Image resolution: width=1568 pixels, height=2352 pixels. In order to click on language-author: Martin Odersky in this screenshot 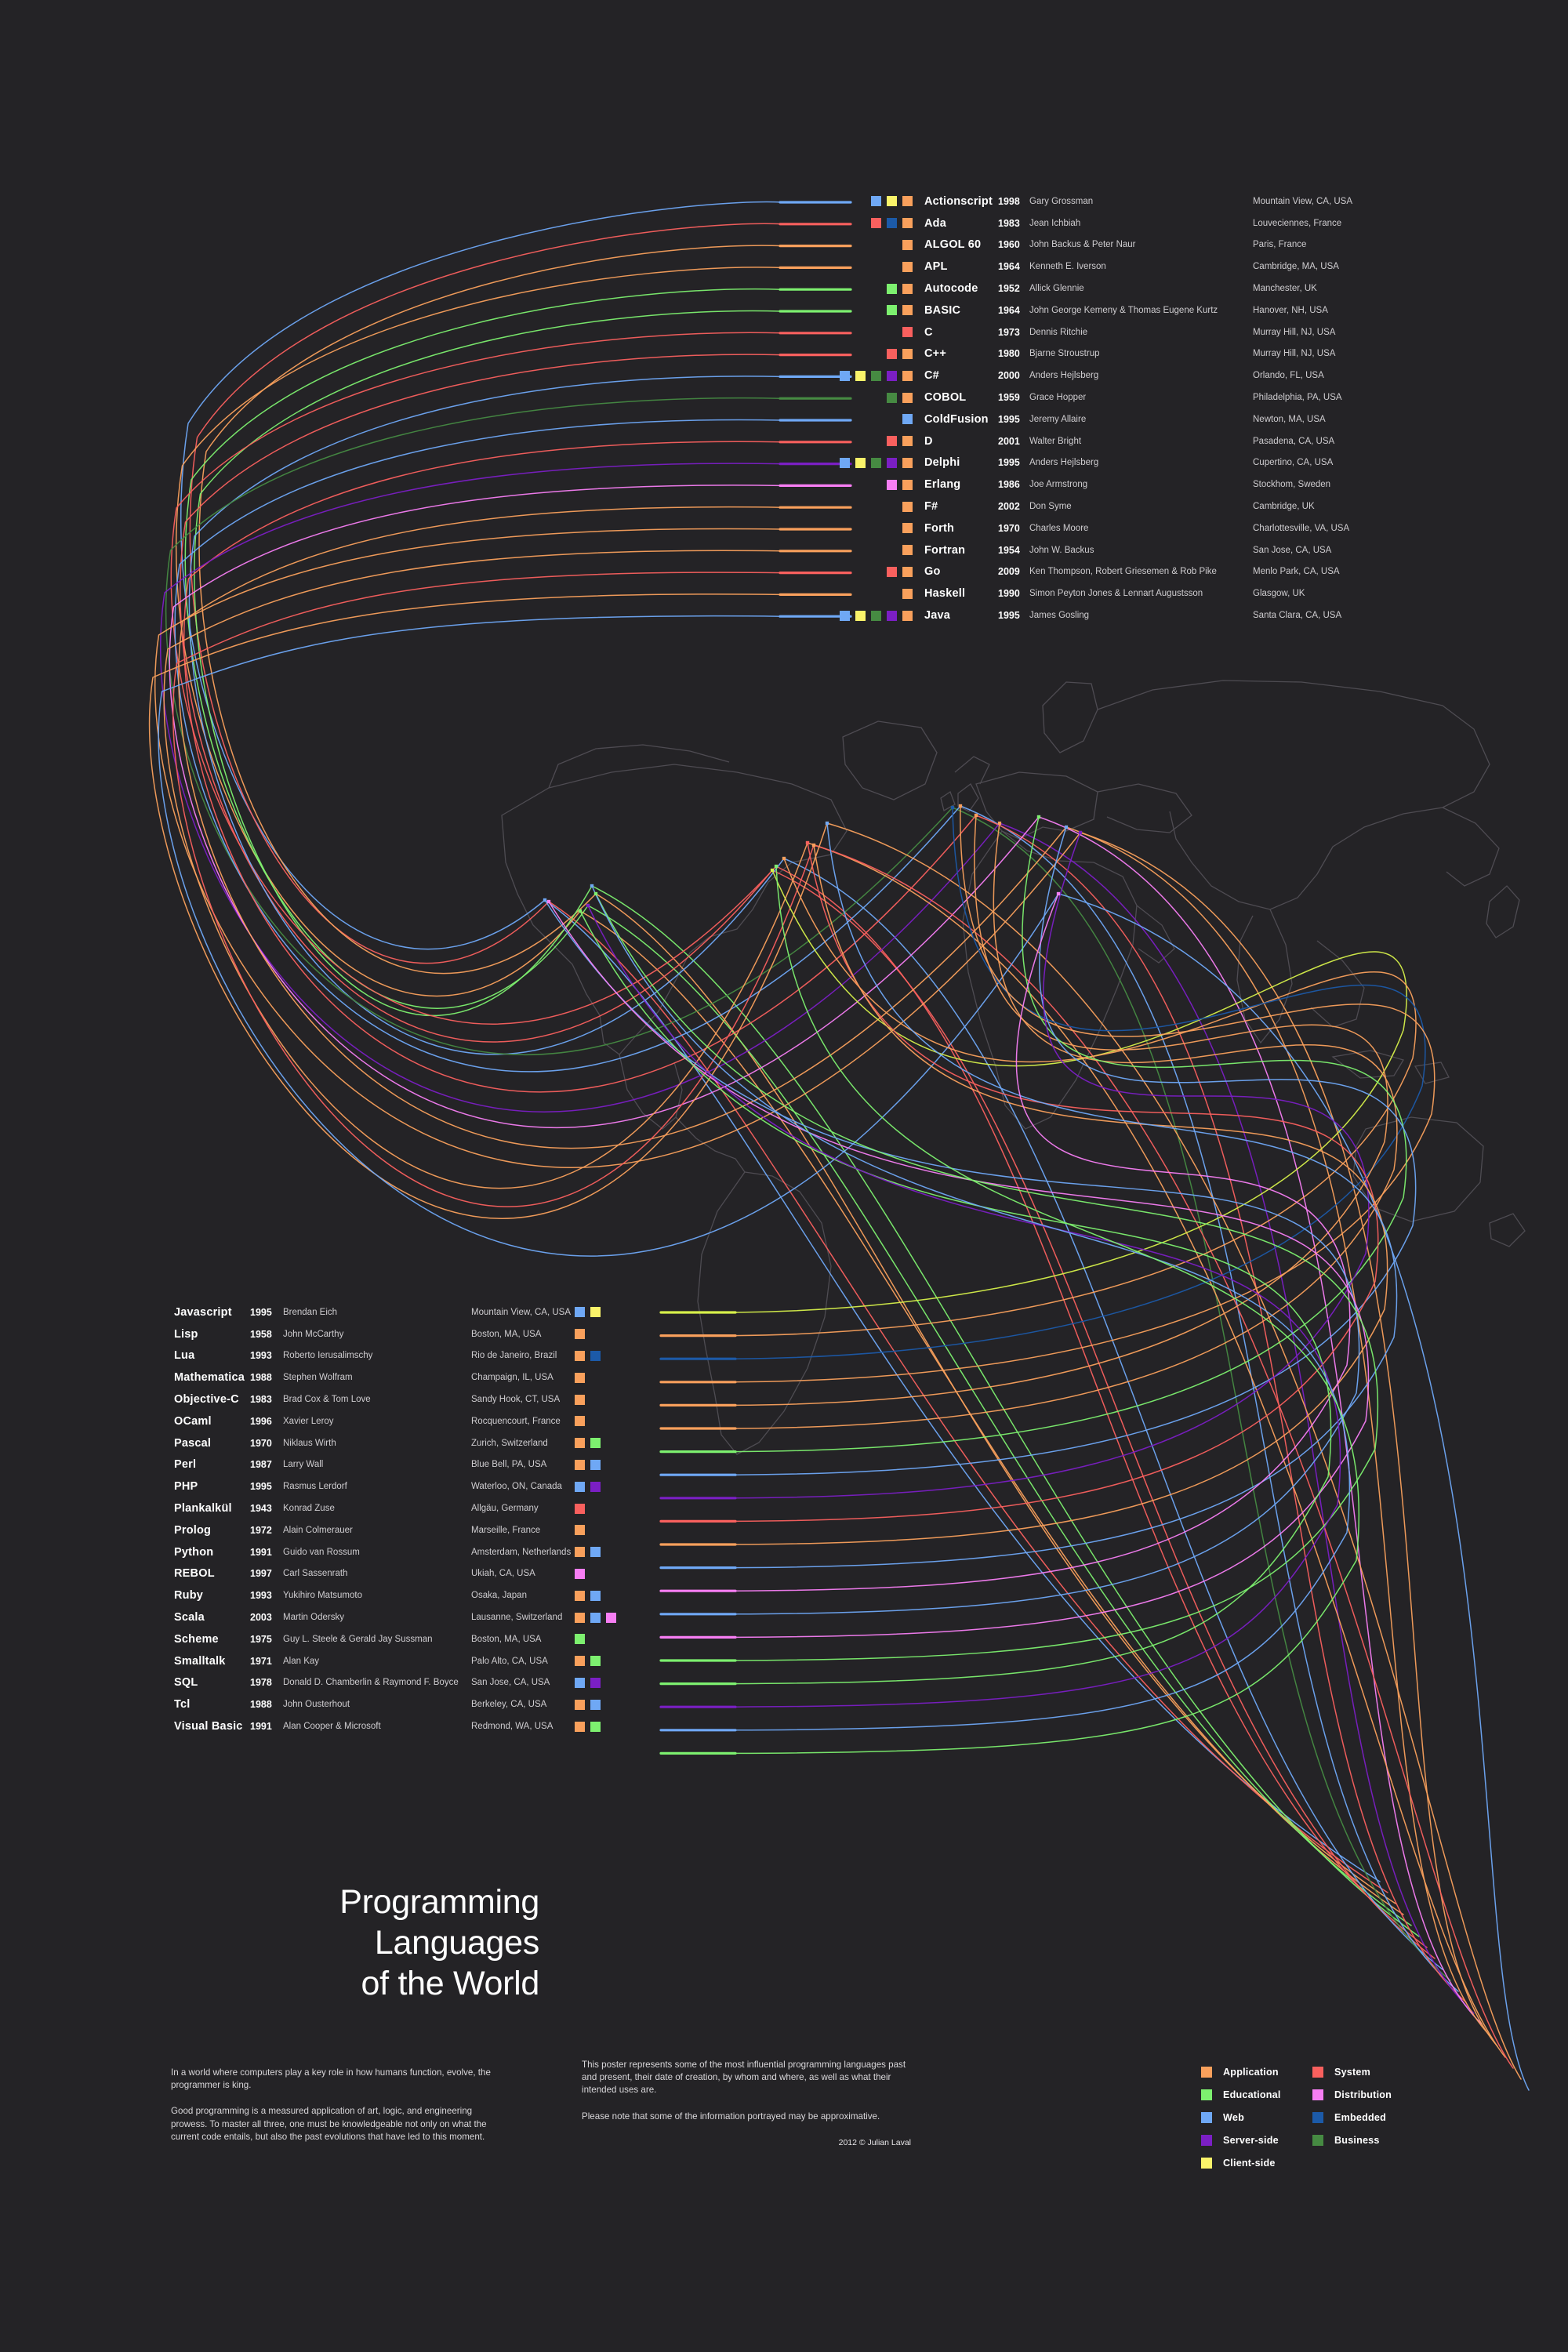, I will do `click(313, 1618)`.